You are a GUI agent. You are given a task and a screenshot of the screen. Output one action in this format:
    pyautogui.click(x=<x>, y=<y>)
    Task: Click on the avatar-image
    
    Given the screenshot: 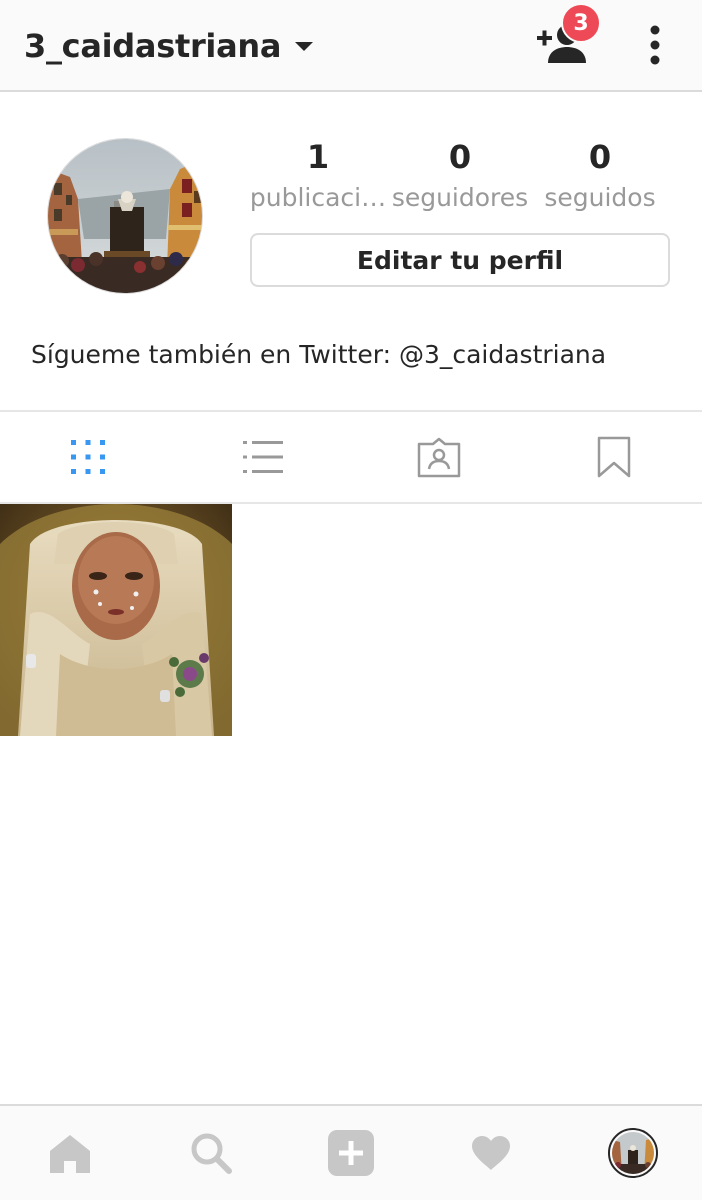 What is the action you would take?
    pyautogui.click(x=125, y=216)
    